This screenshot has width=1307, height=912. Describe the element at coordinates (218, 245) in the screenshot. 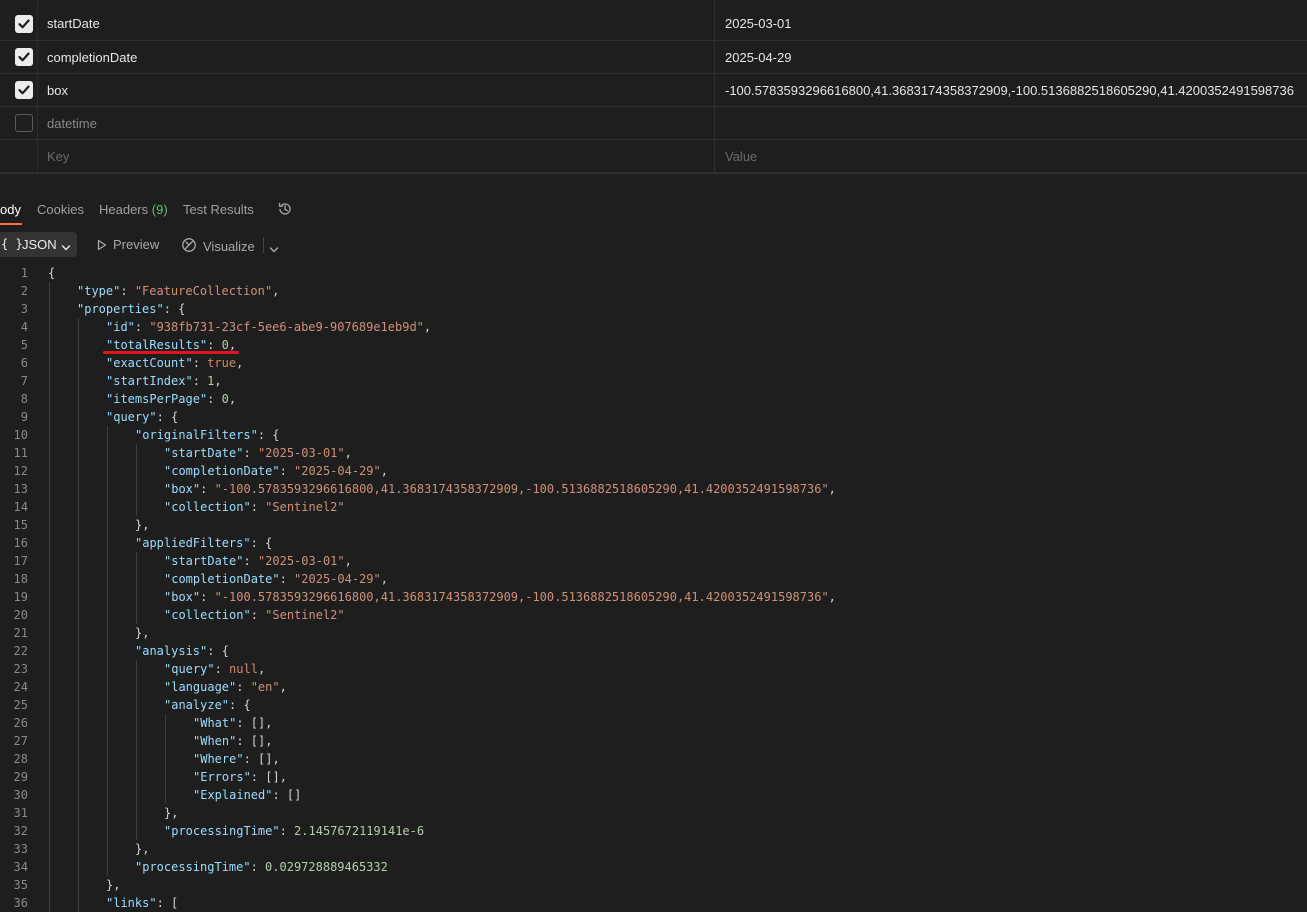

I see `visualize-button: Visualize` at that location.